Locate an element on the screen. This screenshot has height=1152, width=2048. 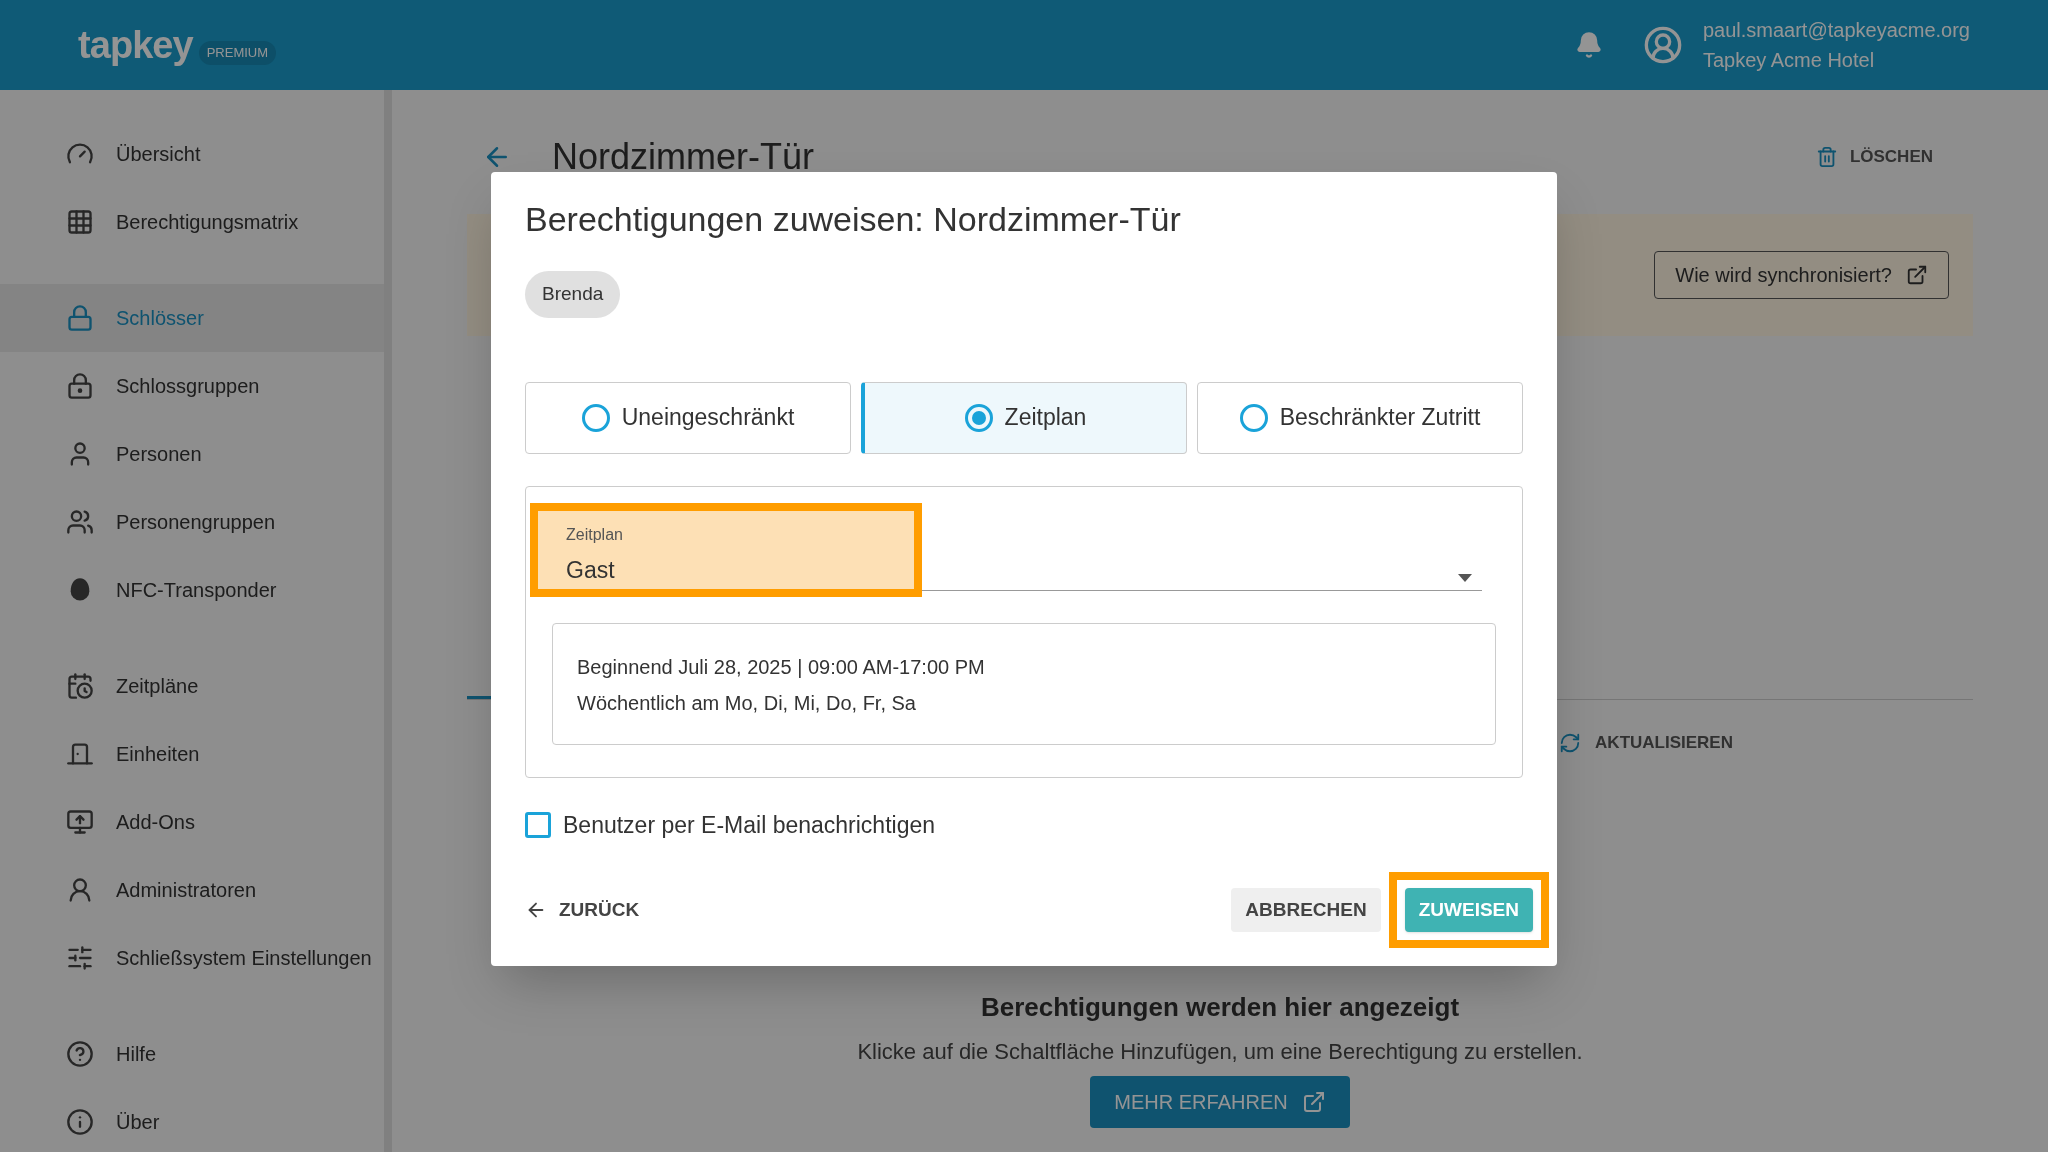
learn-more-button: MEHR ERFAHREN is located at coordinates (1220, 1101).